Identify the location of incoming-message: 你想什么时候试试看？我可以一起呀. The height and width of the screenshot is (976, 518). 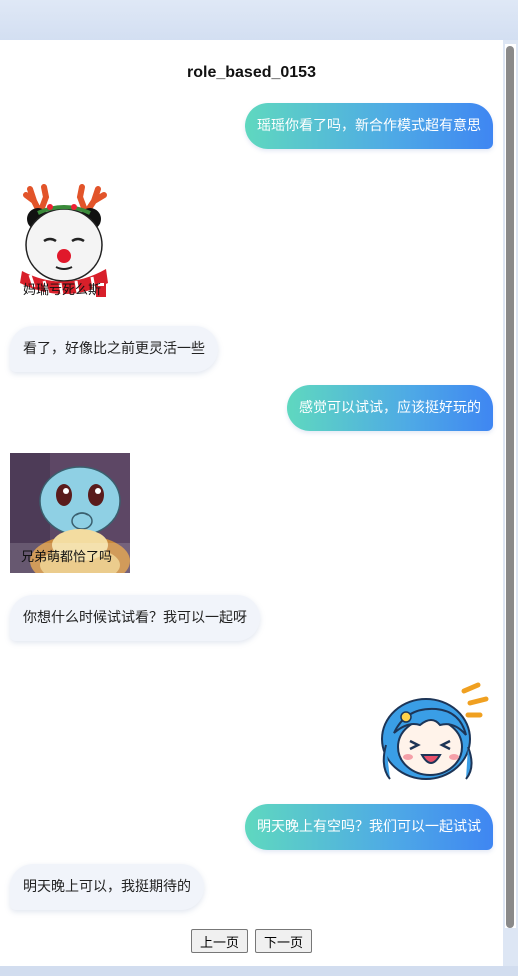
(135, 618).